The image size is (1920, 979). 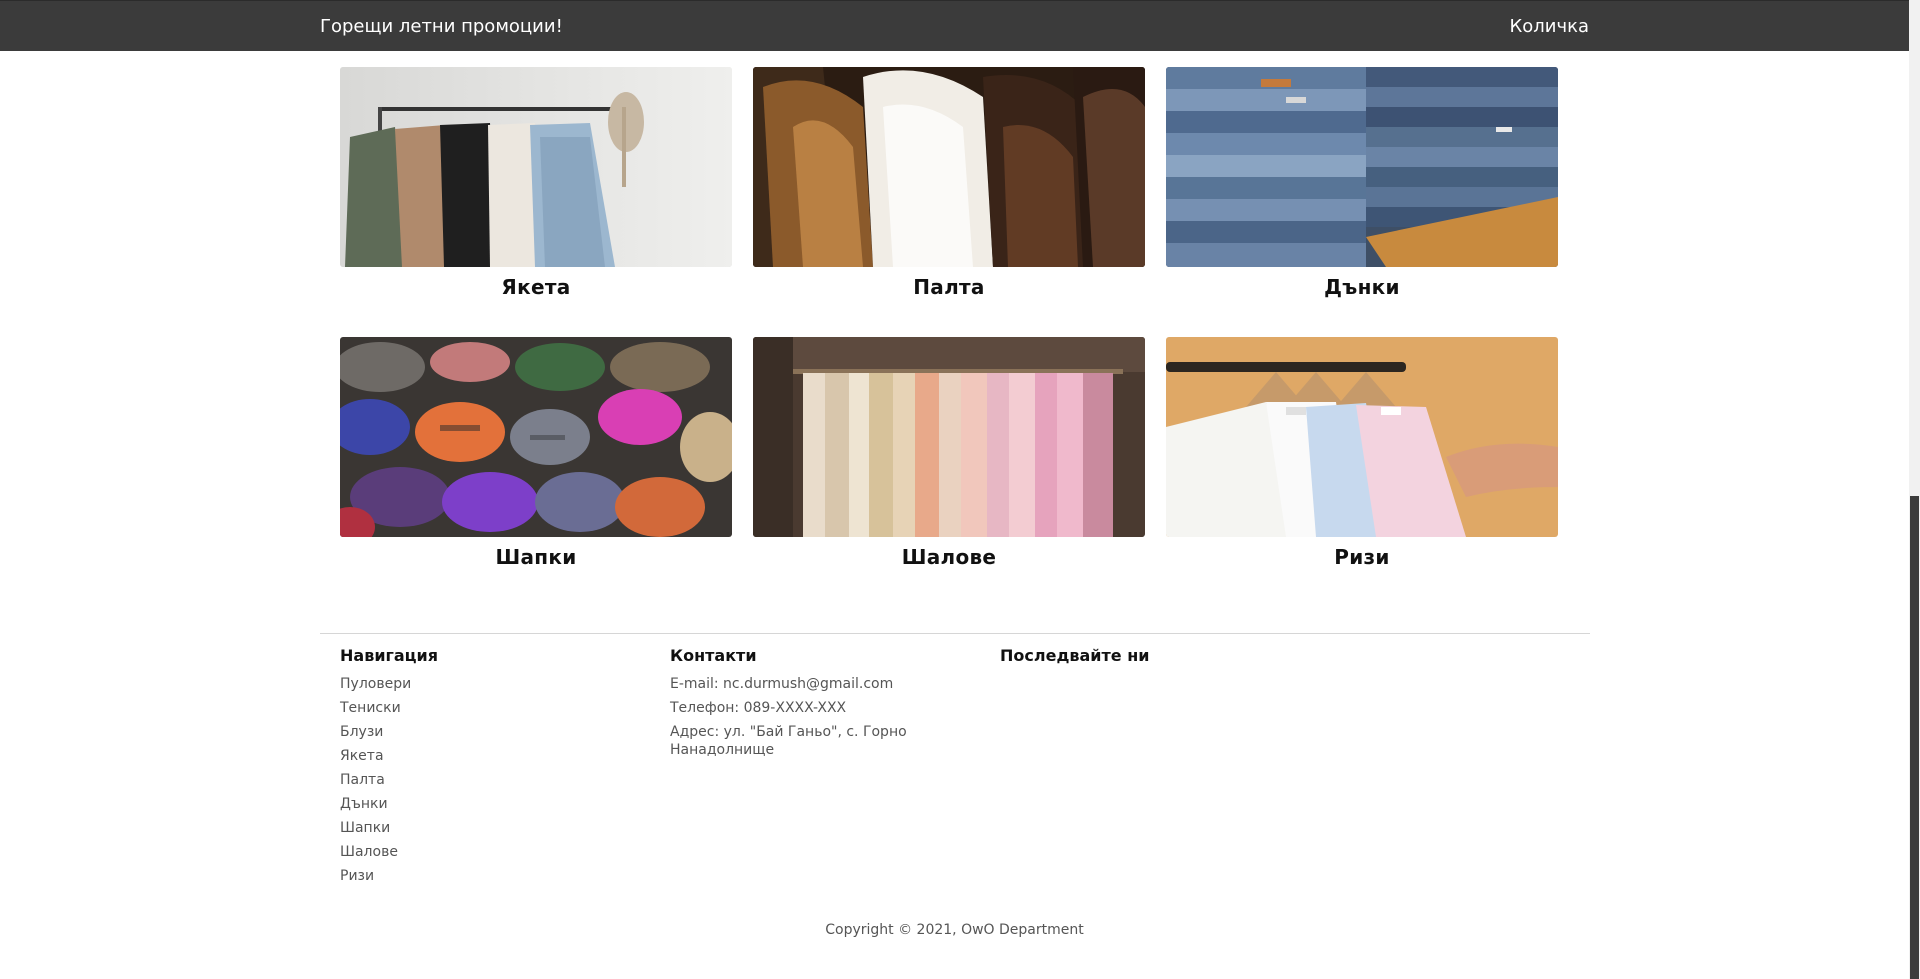 What do you see at coordinates (949, 557) in the screenshot?
I see `category-label: Шалове` at bounding box center [949, 557].